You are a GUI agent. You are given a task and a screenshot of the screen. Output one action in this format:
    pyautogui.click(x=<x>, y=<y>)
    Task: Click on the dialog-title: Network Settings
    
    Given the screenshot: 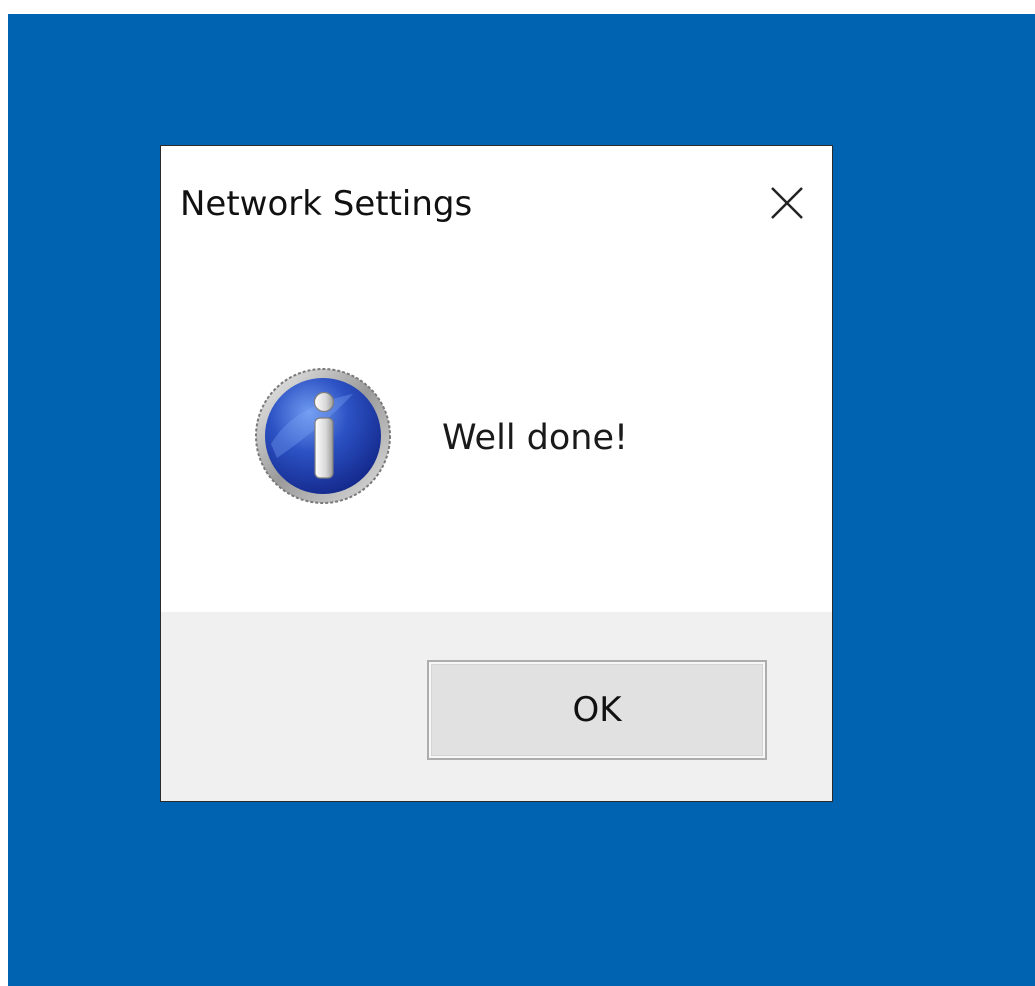 What is the action you would take?
    pyautogui.click(x=326, y=204)
    